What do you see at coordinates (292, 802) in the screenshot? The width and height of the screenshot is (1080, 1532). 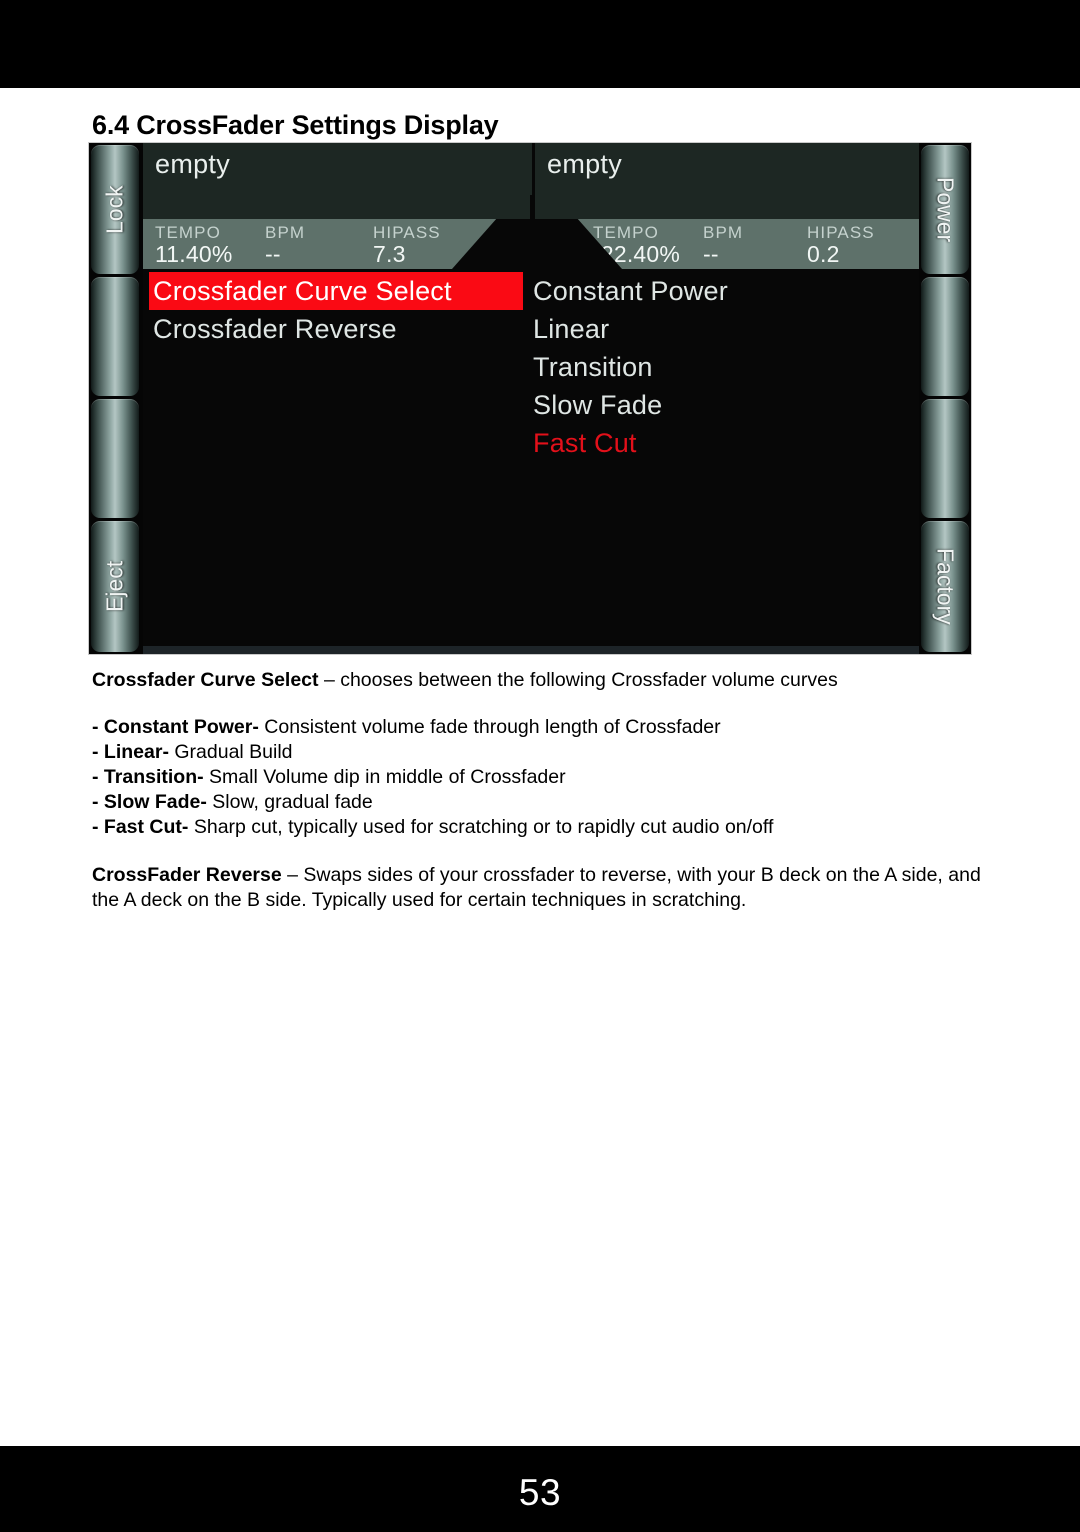 I see `curve-text-slow-fade: Slow, gradual fade` at bounding box center [292, 802].